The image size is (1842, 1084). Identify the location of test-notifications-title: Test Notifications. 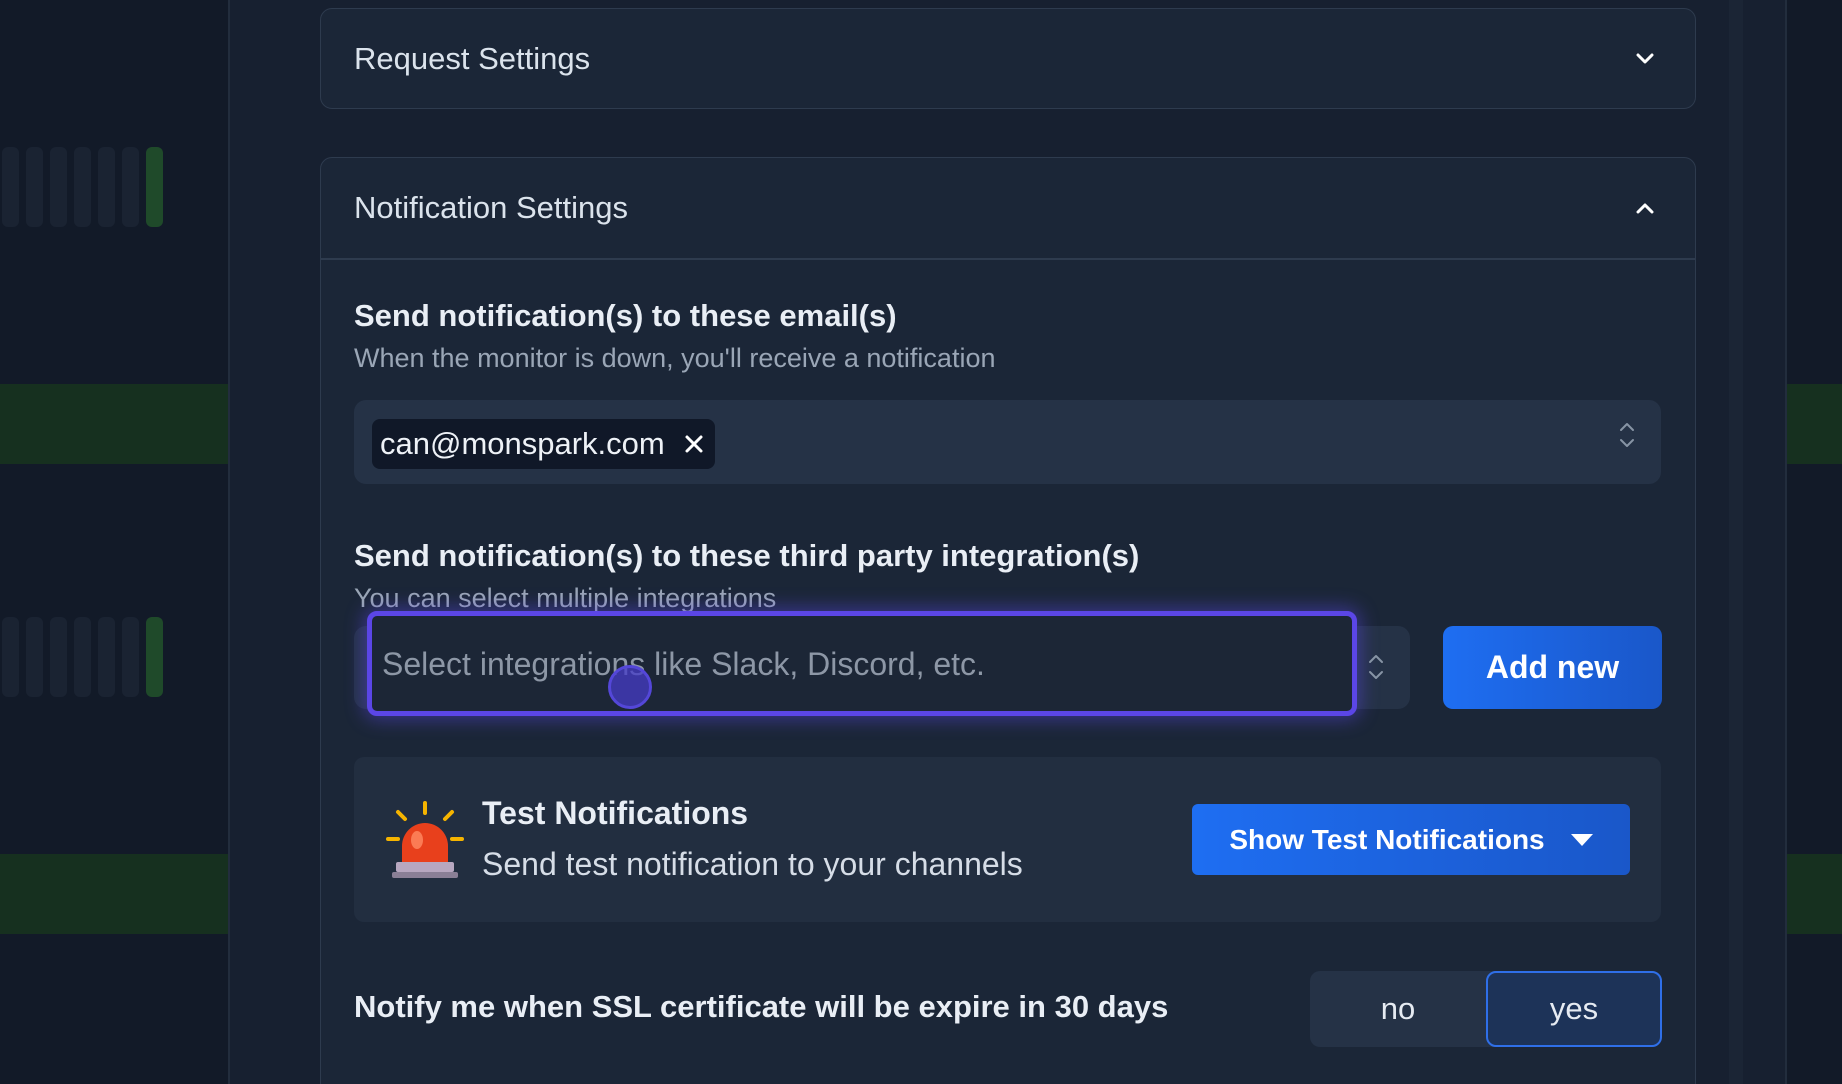
(615, 813).